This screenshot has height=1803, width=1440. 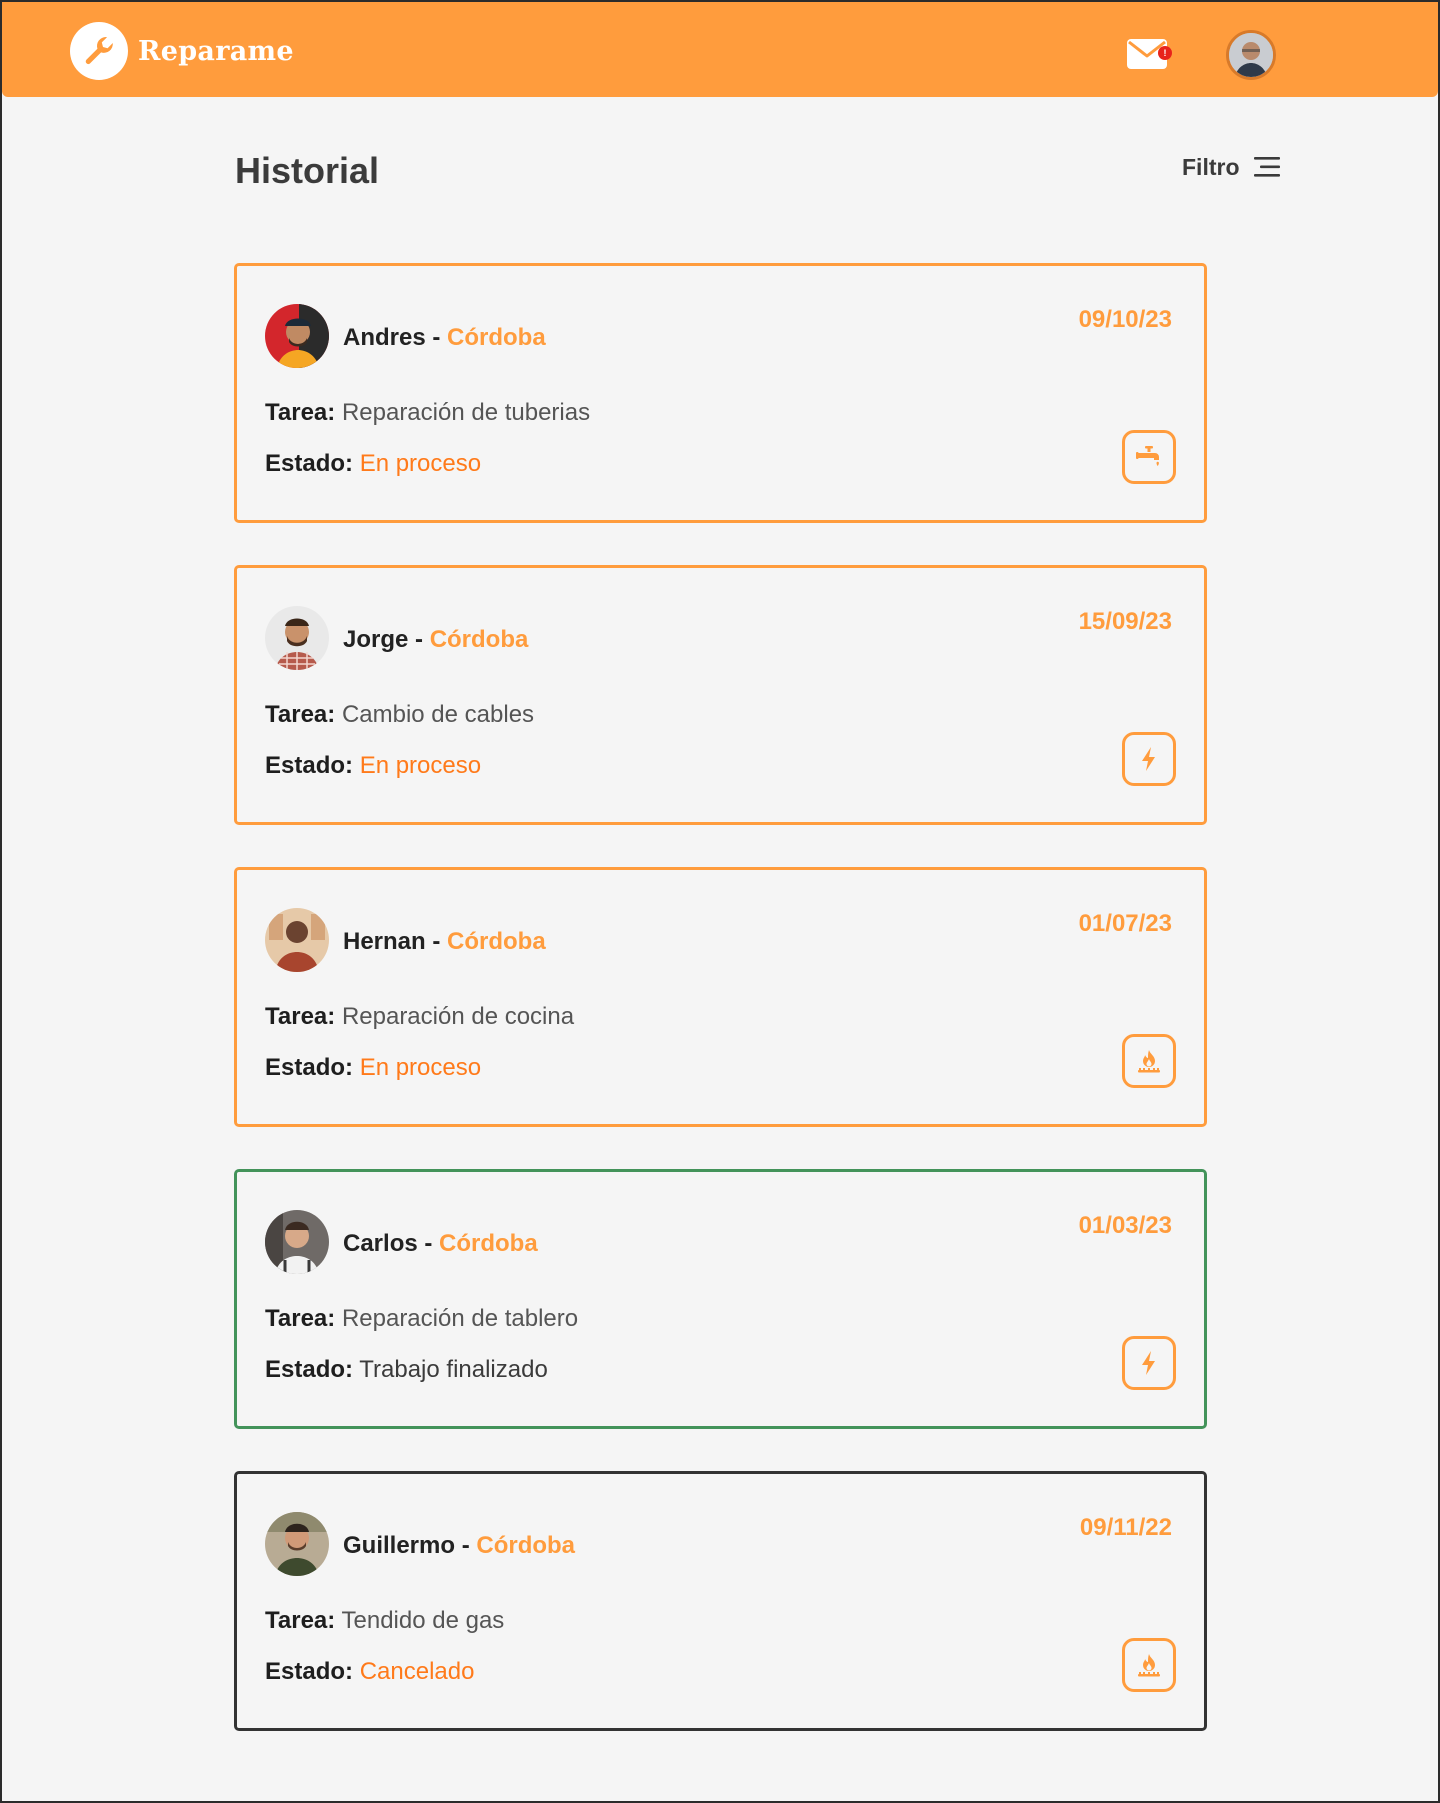 I want to click on user-avatar, so click(x=1251, y=55).